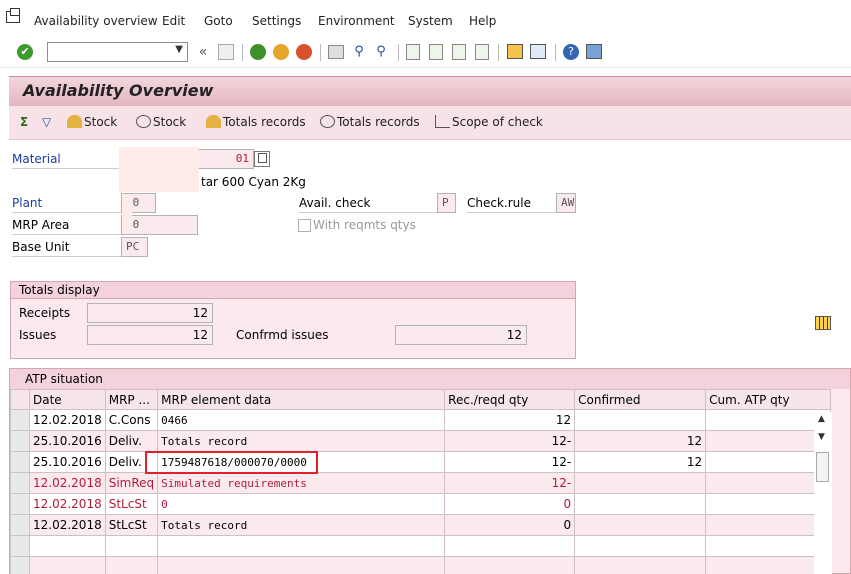  I want to click on cell-rec-reqd-qty: 12, so click(510, 420).